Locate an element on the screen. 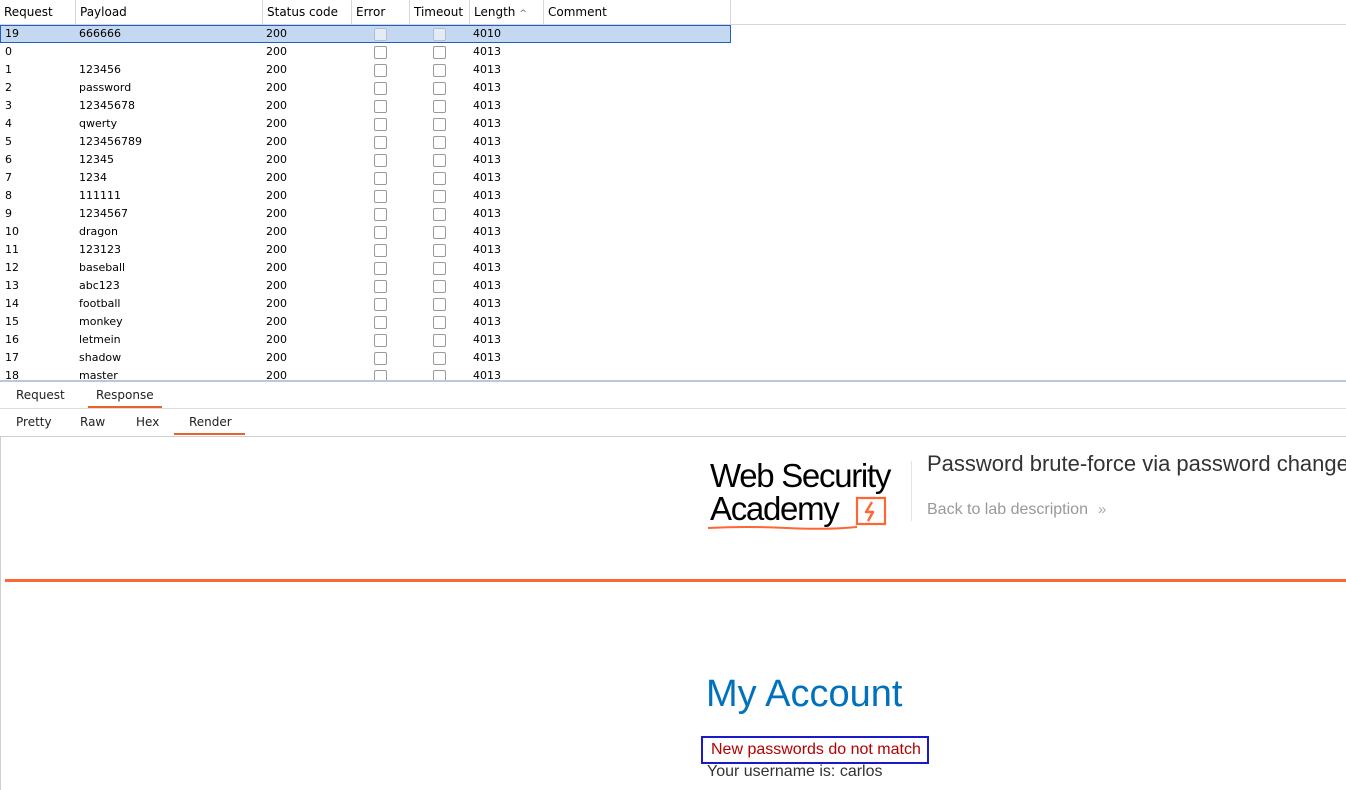  logo-underline-icon is located at coordinates (782, 528).